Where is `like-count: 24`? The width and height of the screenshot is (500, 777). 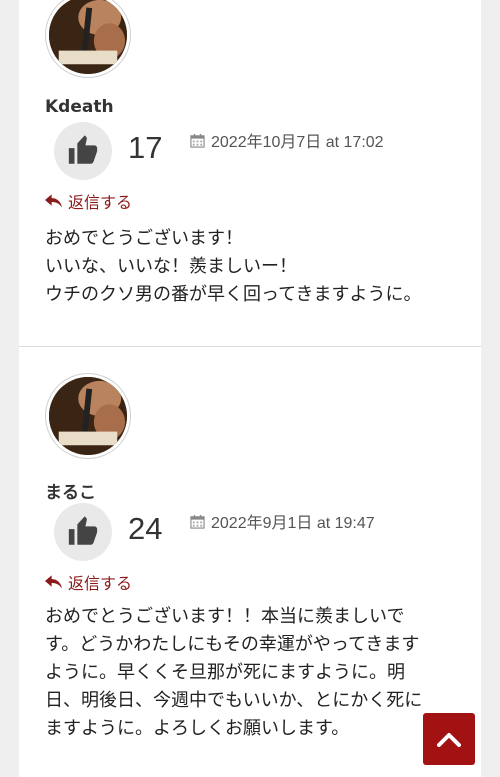 like-count: 24 is located at coordinates (145, 528).